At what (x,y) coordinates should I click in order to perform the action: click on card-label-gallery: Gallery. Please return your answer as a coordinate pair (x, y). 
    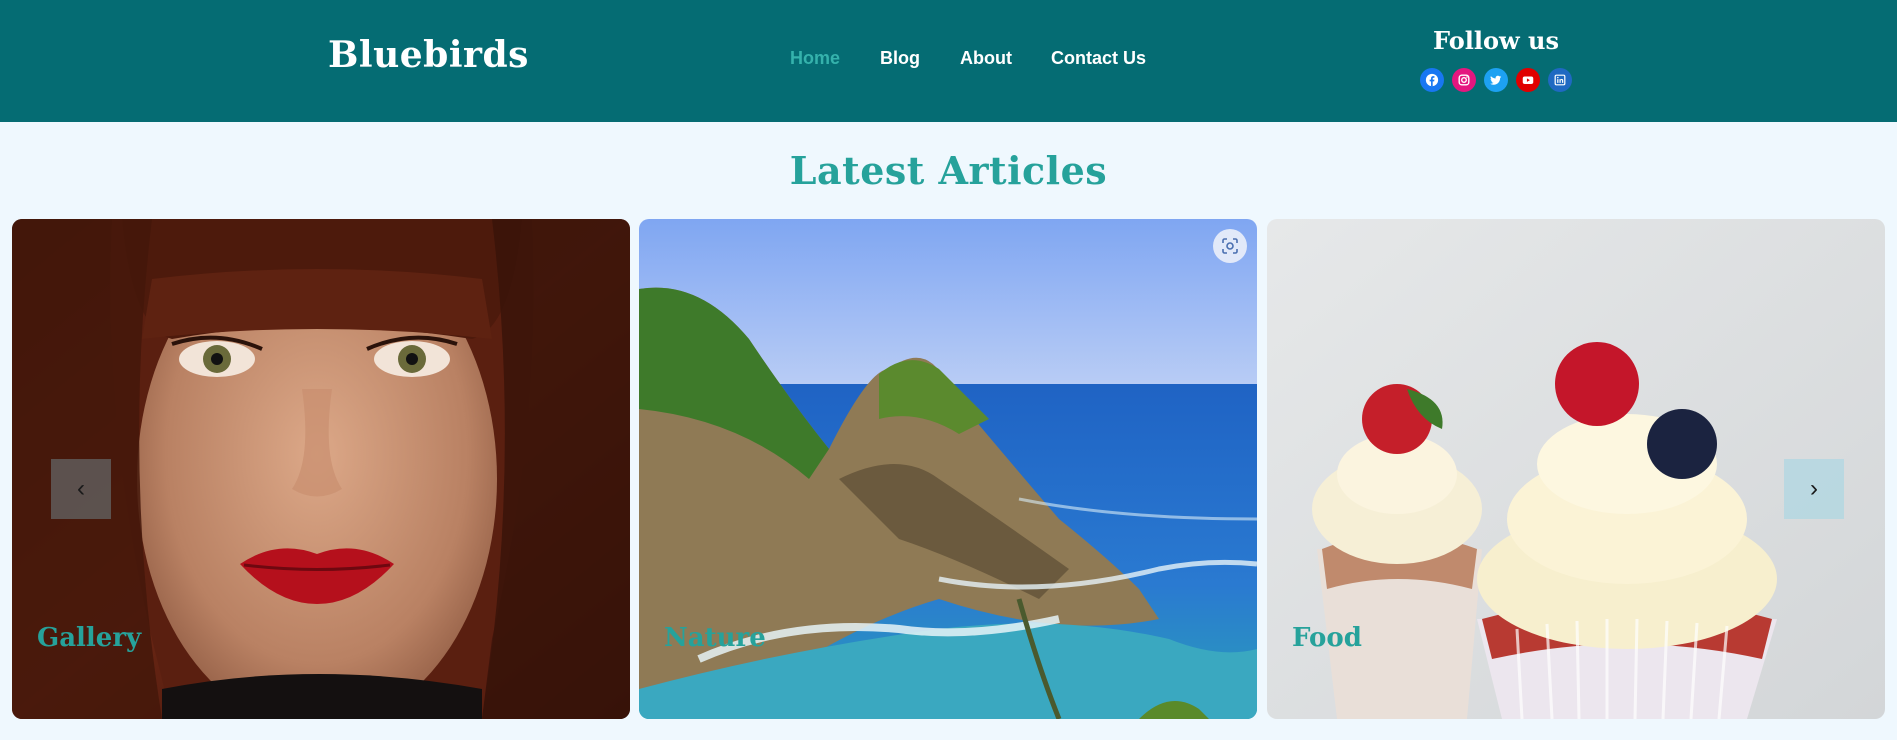
    Looking at the image, I should click on (89, 638).